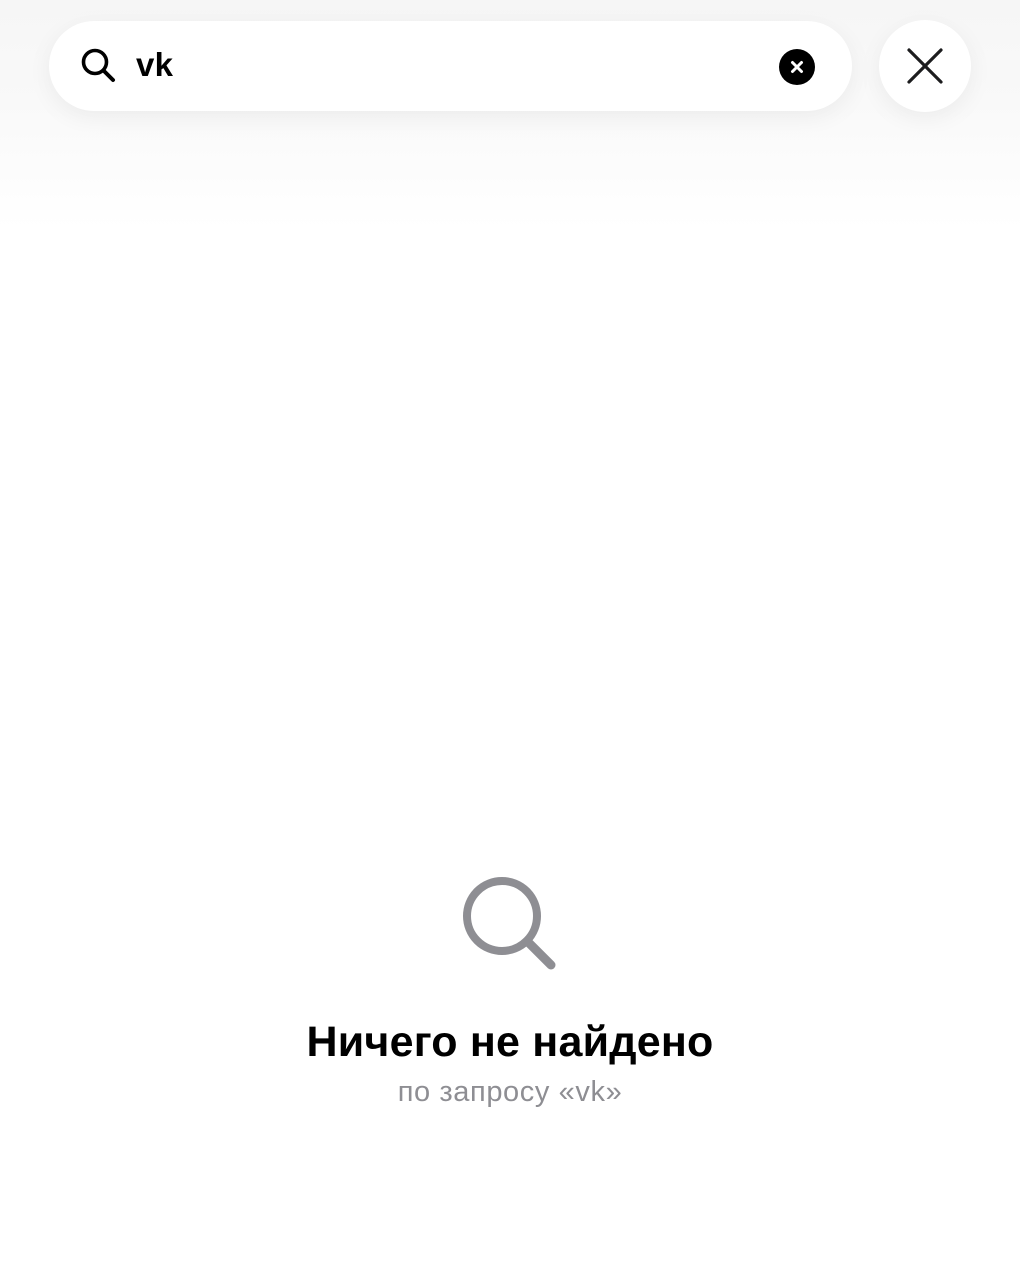 This screenshot has height=1280, width=1020. Describe the element at coordinates (446, 65) in the screenshot. I see `search-input` at that location.